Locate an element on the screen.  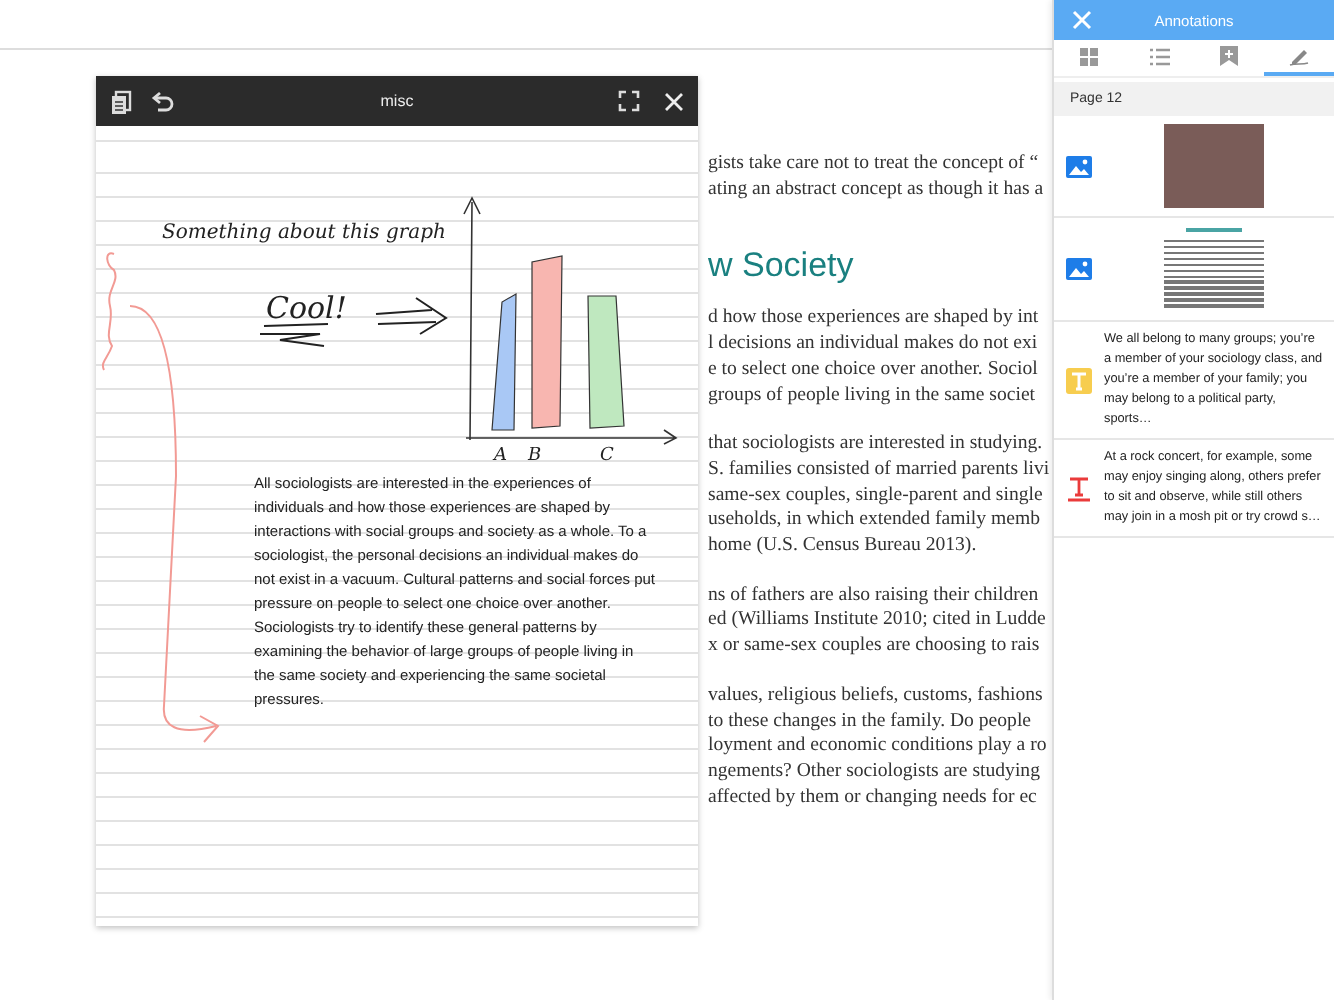
fullscreen-icon is located at coordinates (629, 101).